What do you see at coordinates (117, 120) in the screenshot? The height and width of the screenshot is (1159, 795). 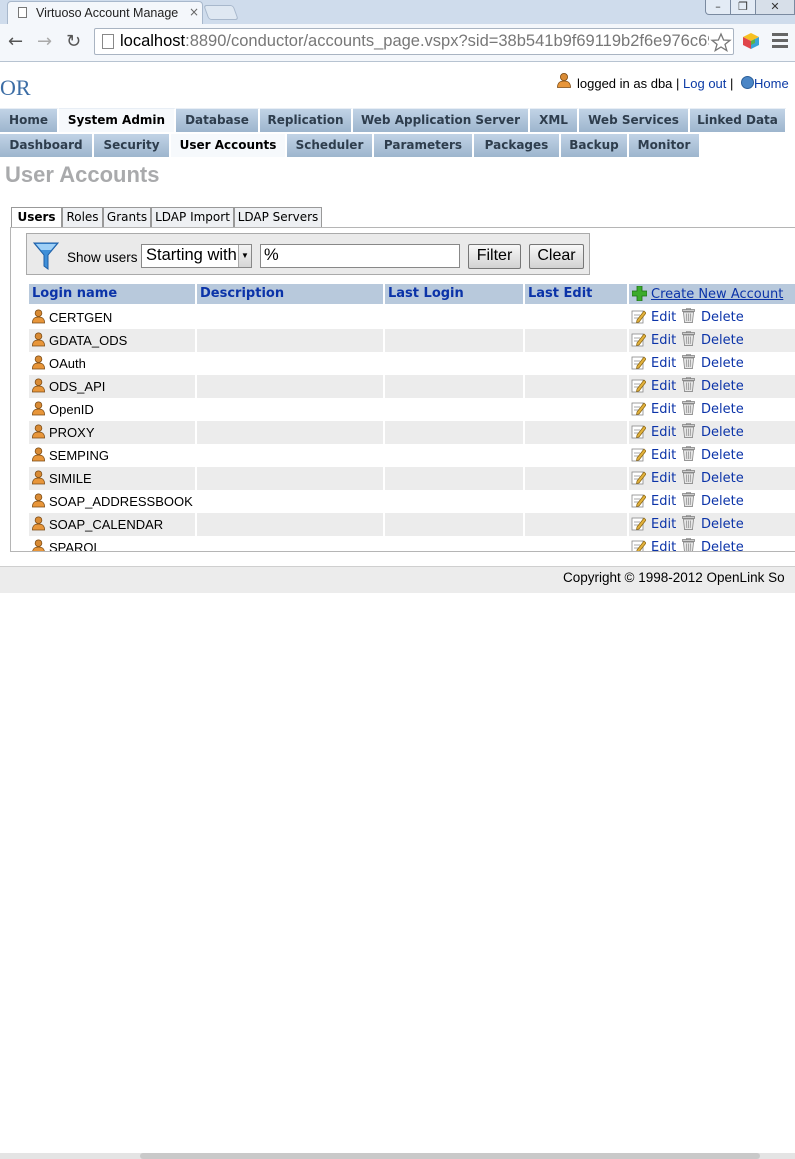 I see `menu-item-system-admin: System Admin` at bounding box center [117, 120].